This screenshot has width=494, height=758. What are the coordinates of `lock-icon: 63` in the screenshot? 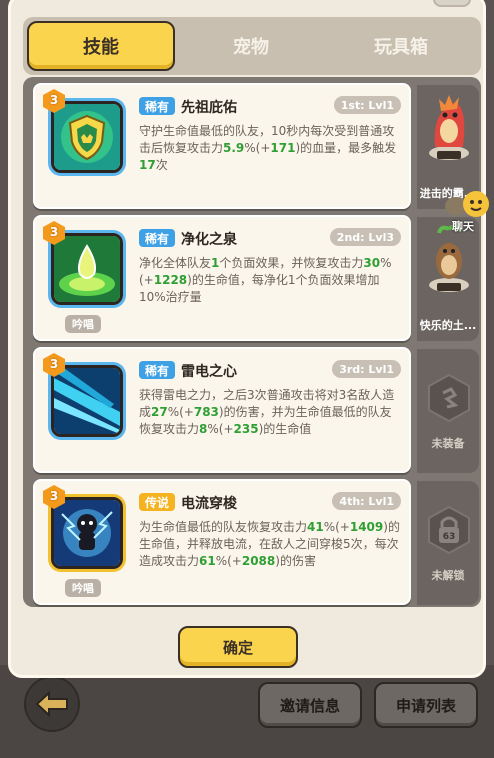 It's located at (449, 530).